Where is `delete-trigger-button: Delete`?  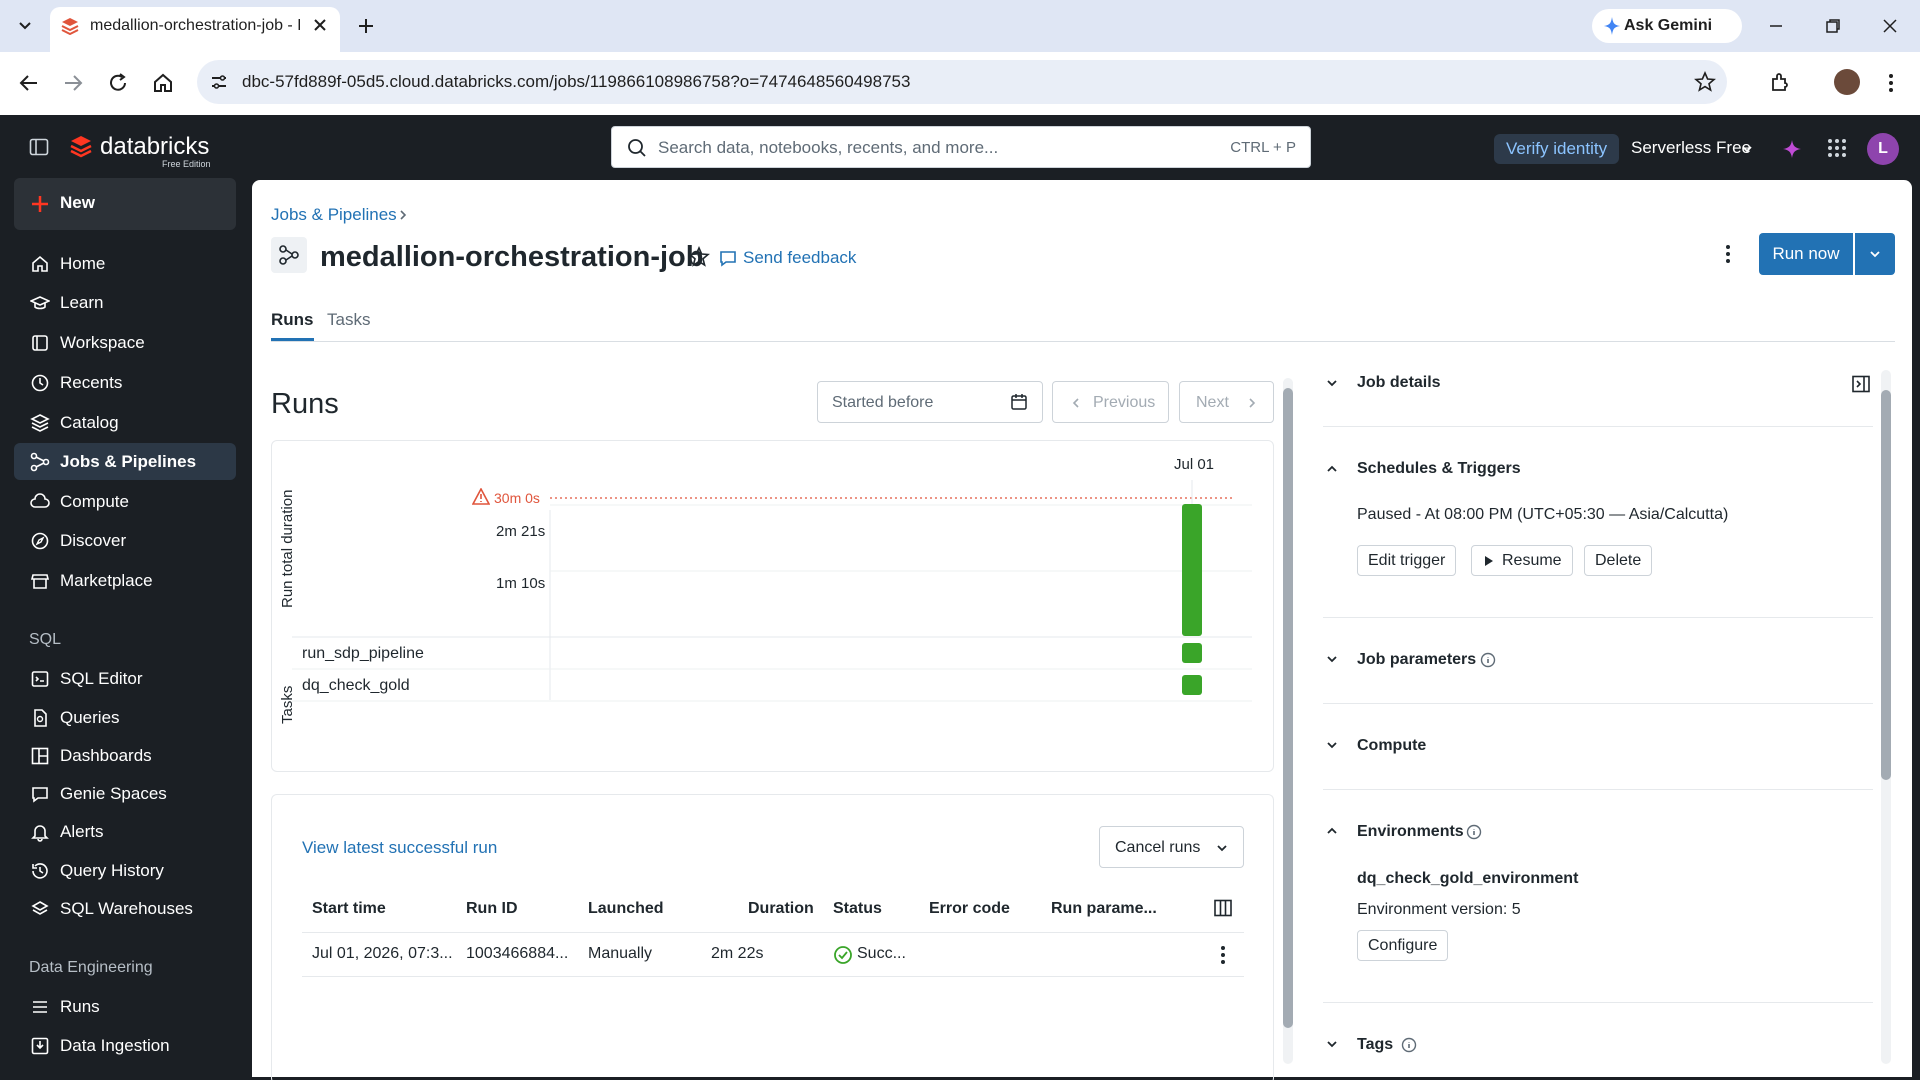
delete-trigger-button: Delete is located at coordinates (1618, 560).